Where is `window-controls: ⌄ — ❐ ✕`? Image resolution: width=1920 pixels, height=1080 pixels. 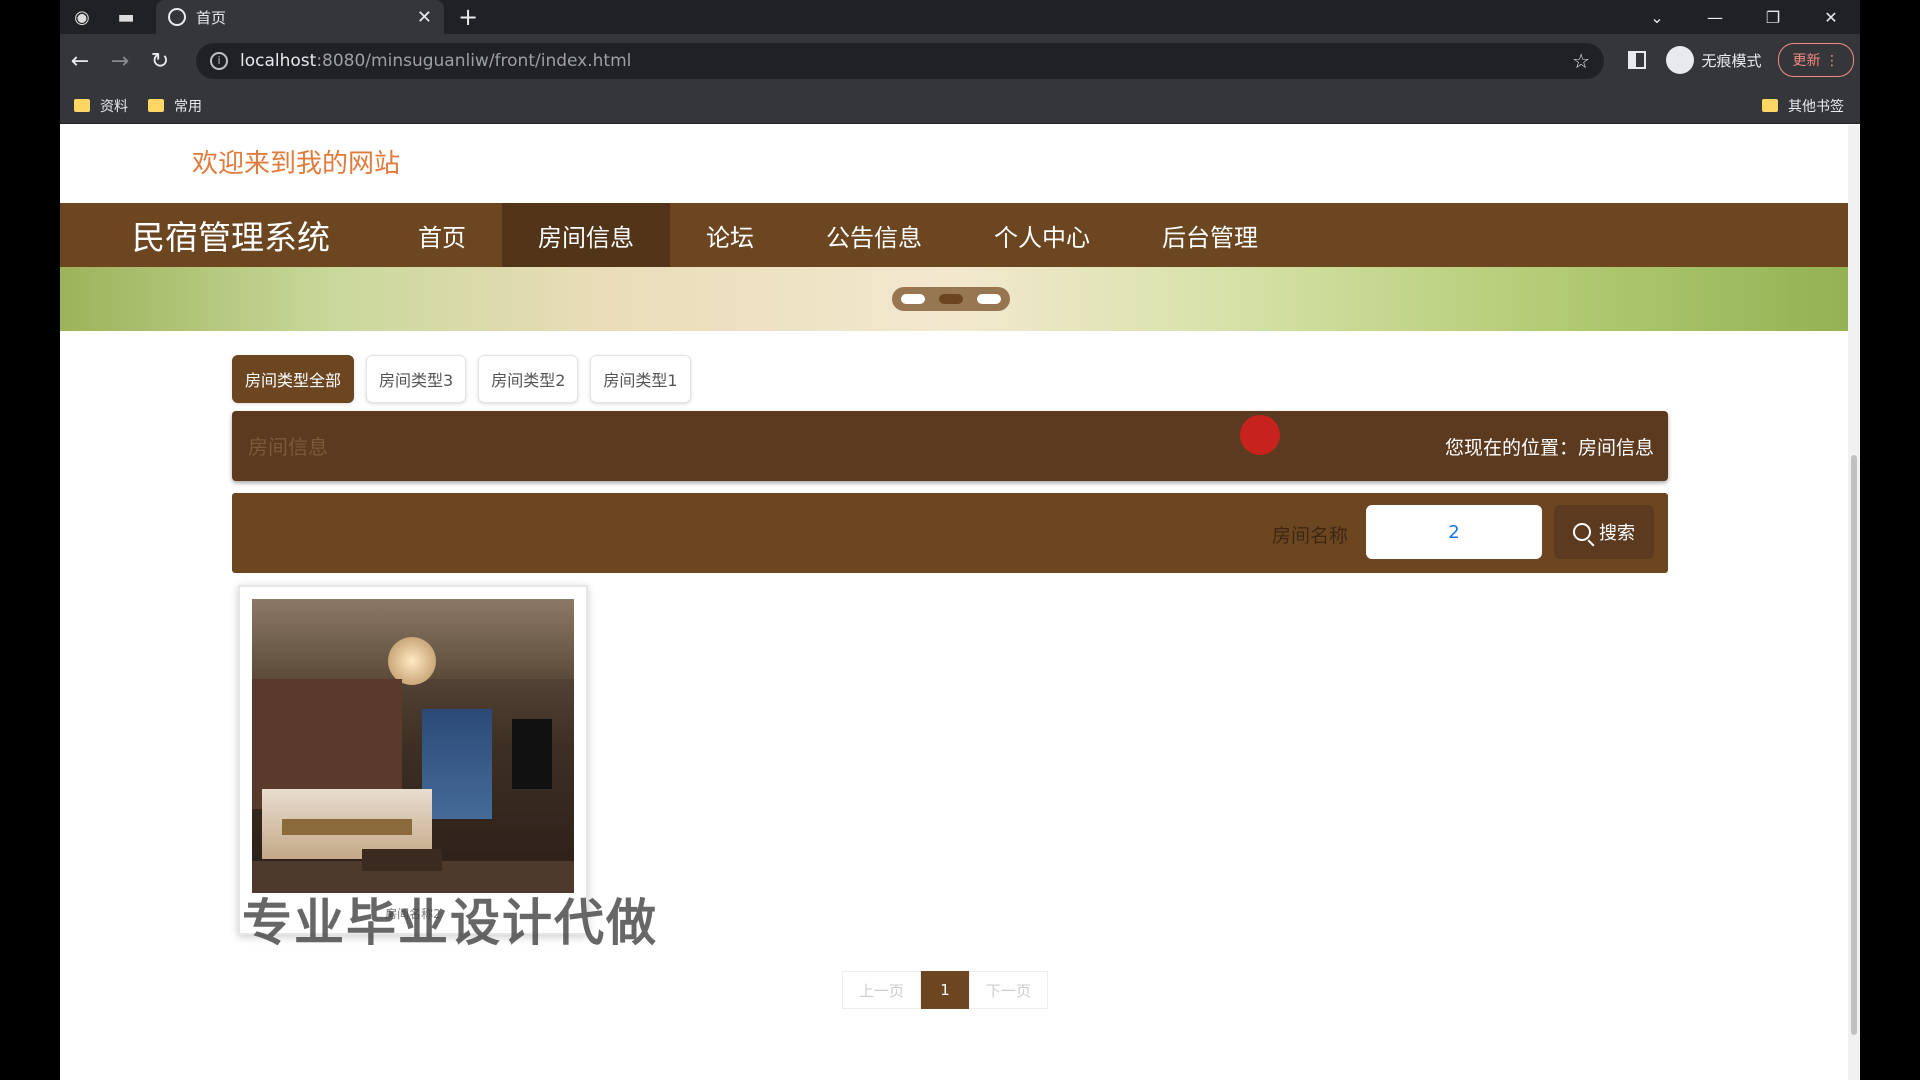
window-controls: ⌄ — ❐ ✕ is located at coordinates (1744, 17).